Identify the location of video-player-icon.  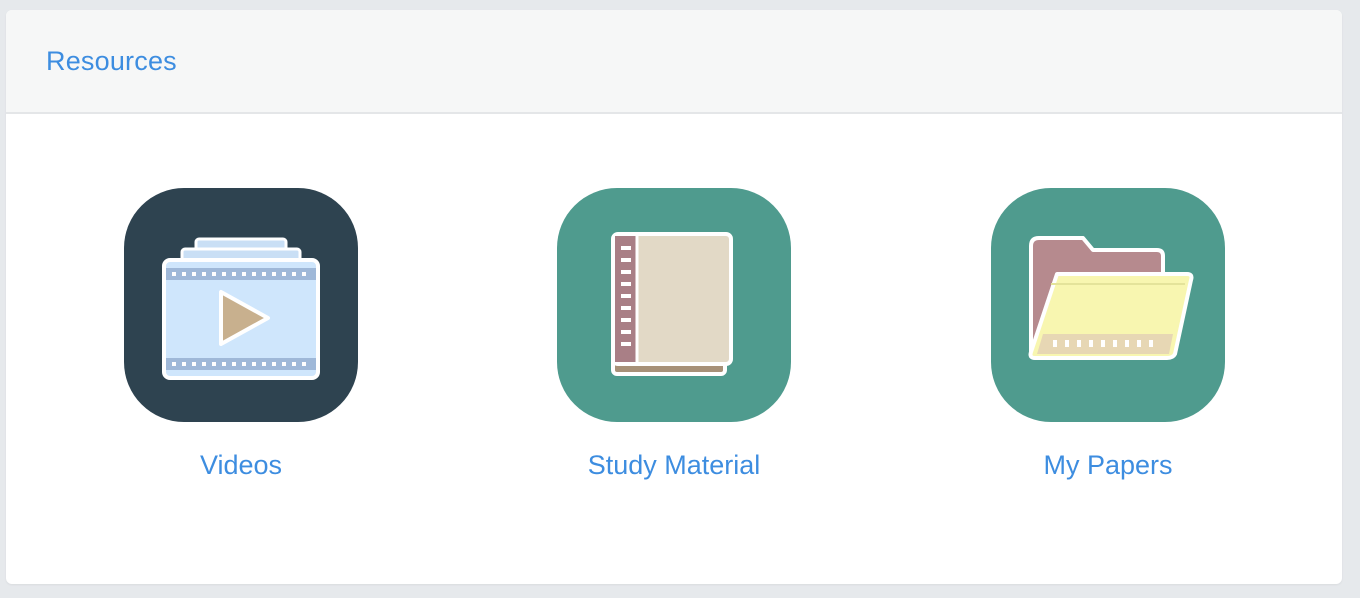
(241, 305).